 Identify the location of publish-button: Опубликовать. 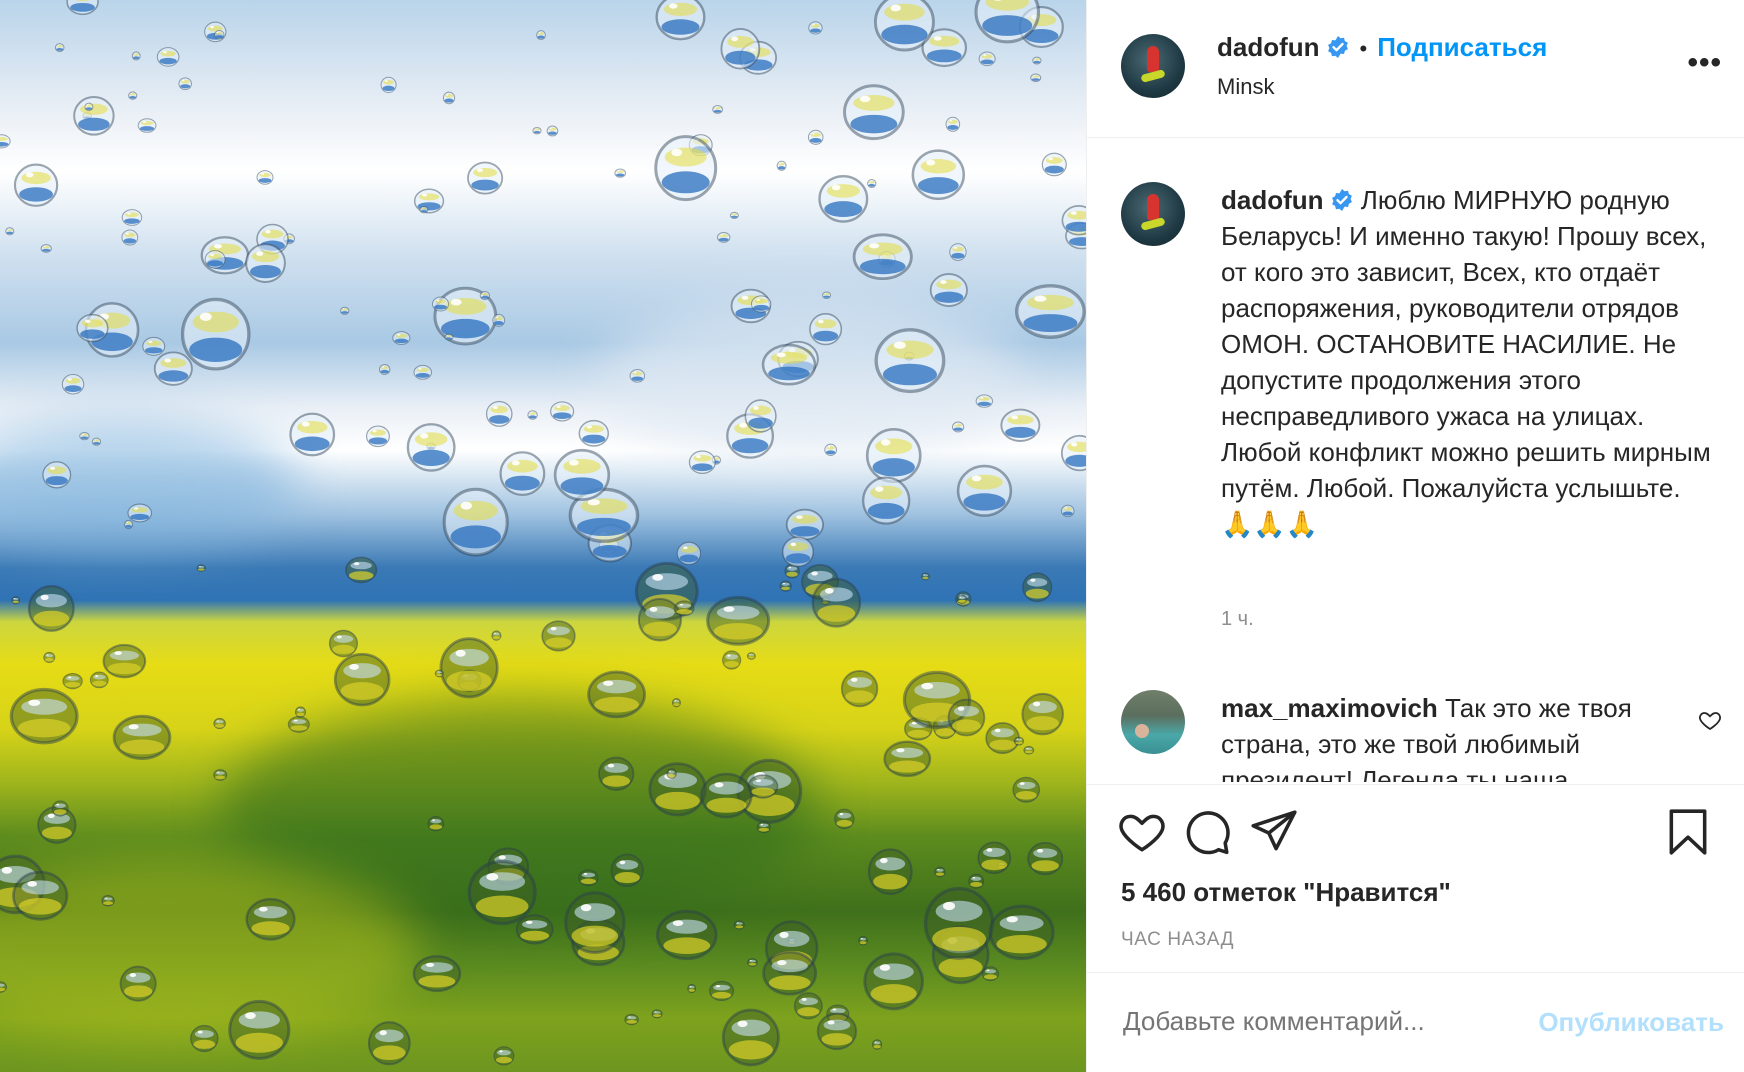
(1631, 1022).